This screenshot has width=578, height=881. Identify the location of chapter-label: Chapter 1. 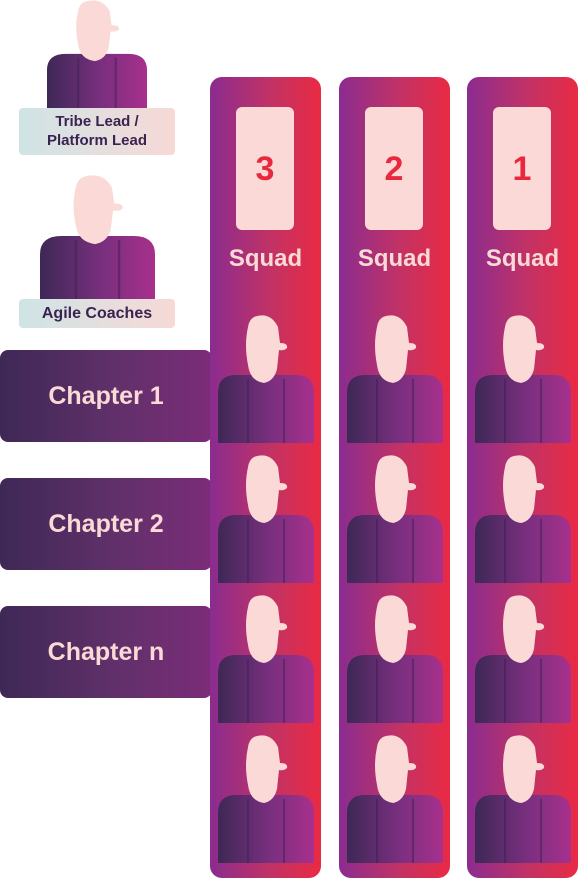
(106, 396).